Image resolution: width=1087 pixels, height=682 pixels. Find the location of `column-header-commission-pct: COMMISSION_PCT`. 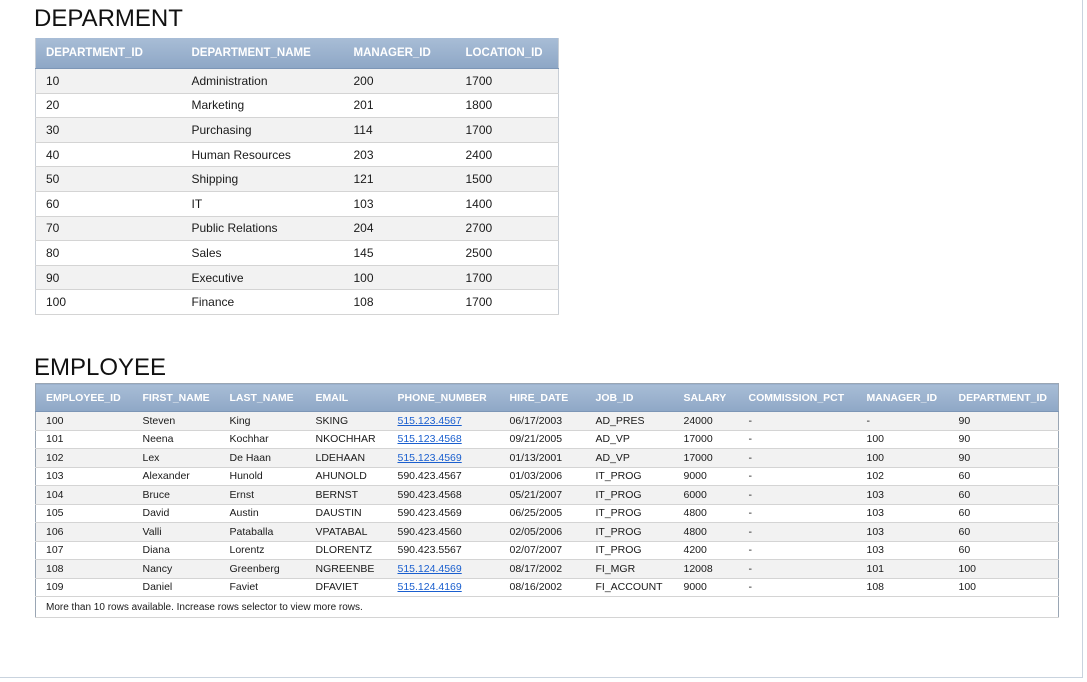

column-header-commission-pct: COMMISSION_PCT is located at coordinates (797, 397).